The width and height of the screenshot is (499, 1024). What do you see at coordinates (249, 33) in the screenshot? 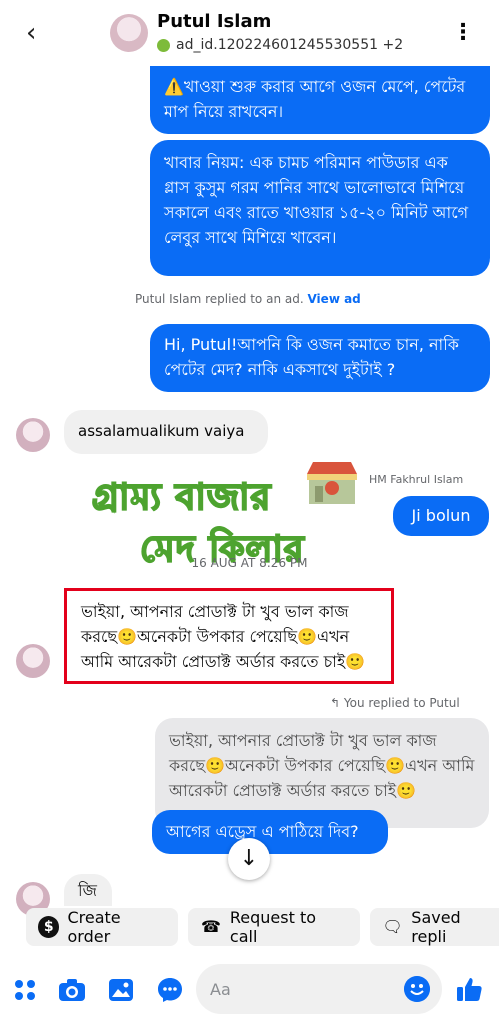
I see `chat-header` at bounding box center [249, 33].